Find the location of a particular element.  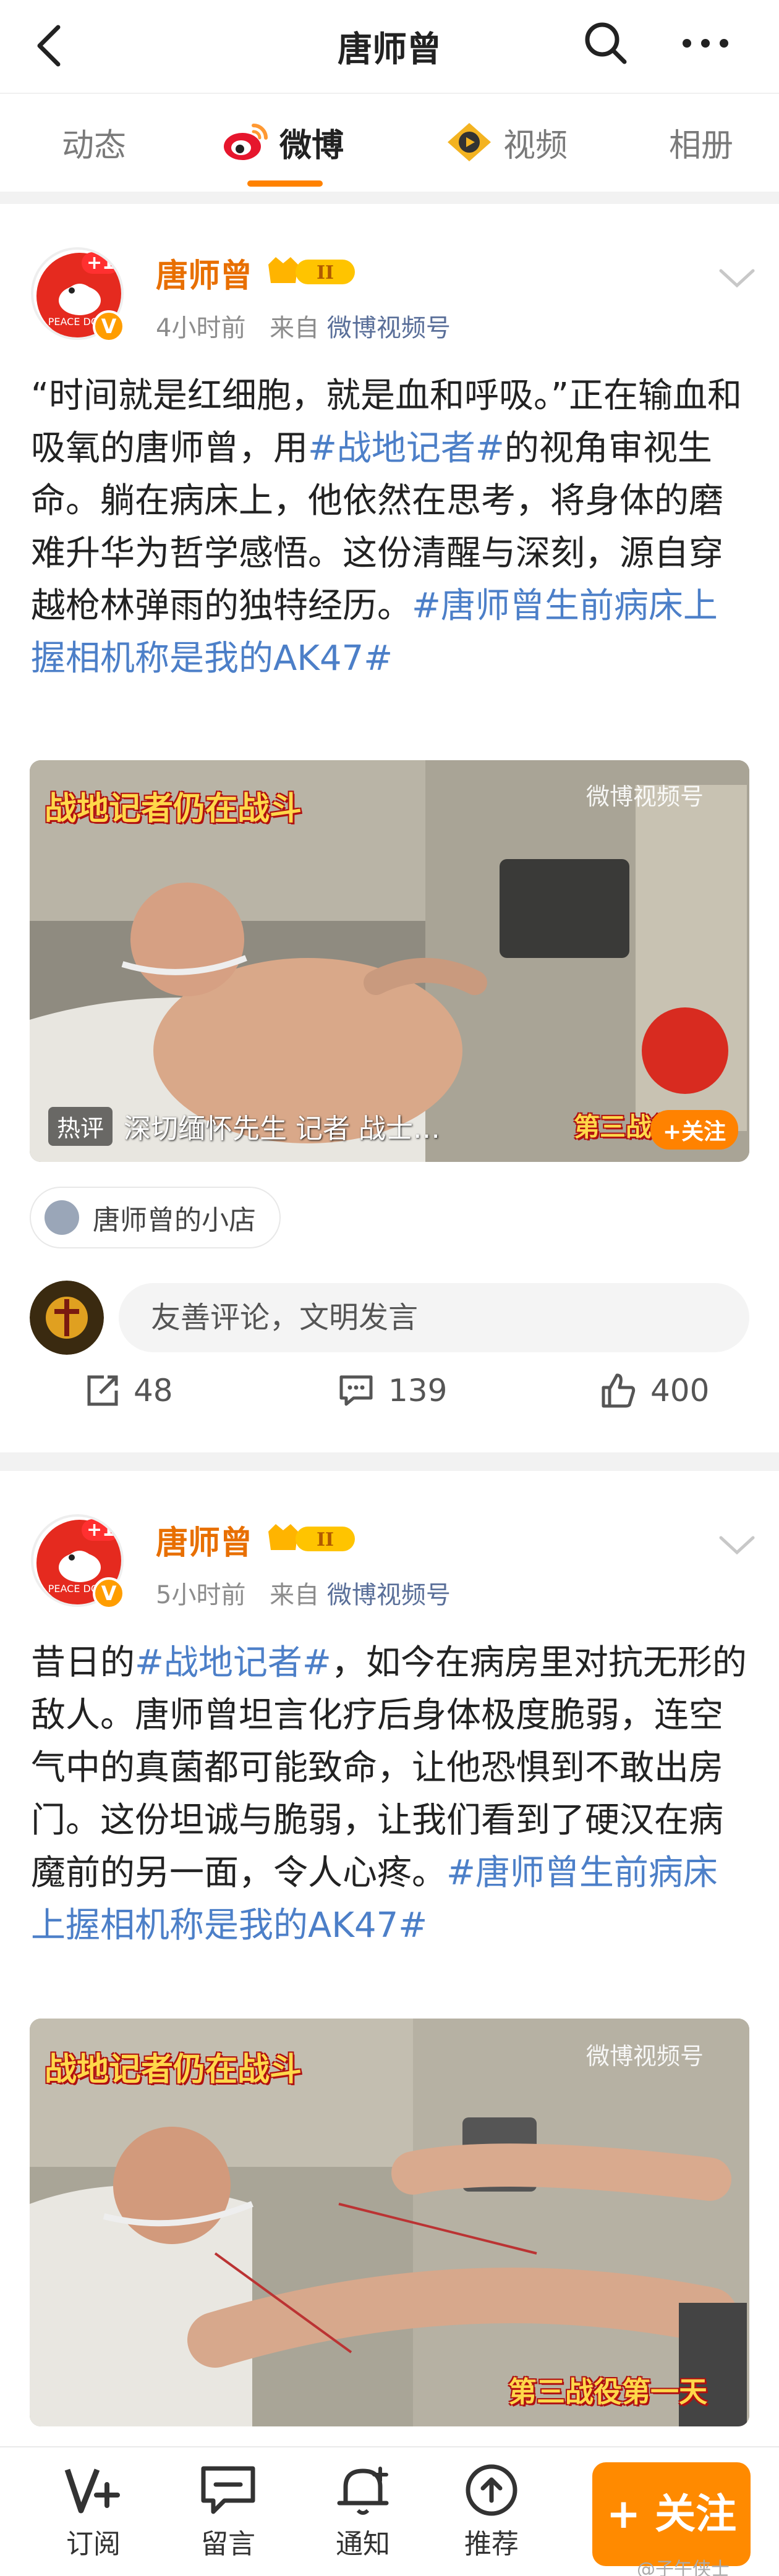

commenter-avatar is located at coordinates (67, 1318).